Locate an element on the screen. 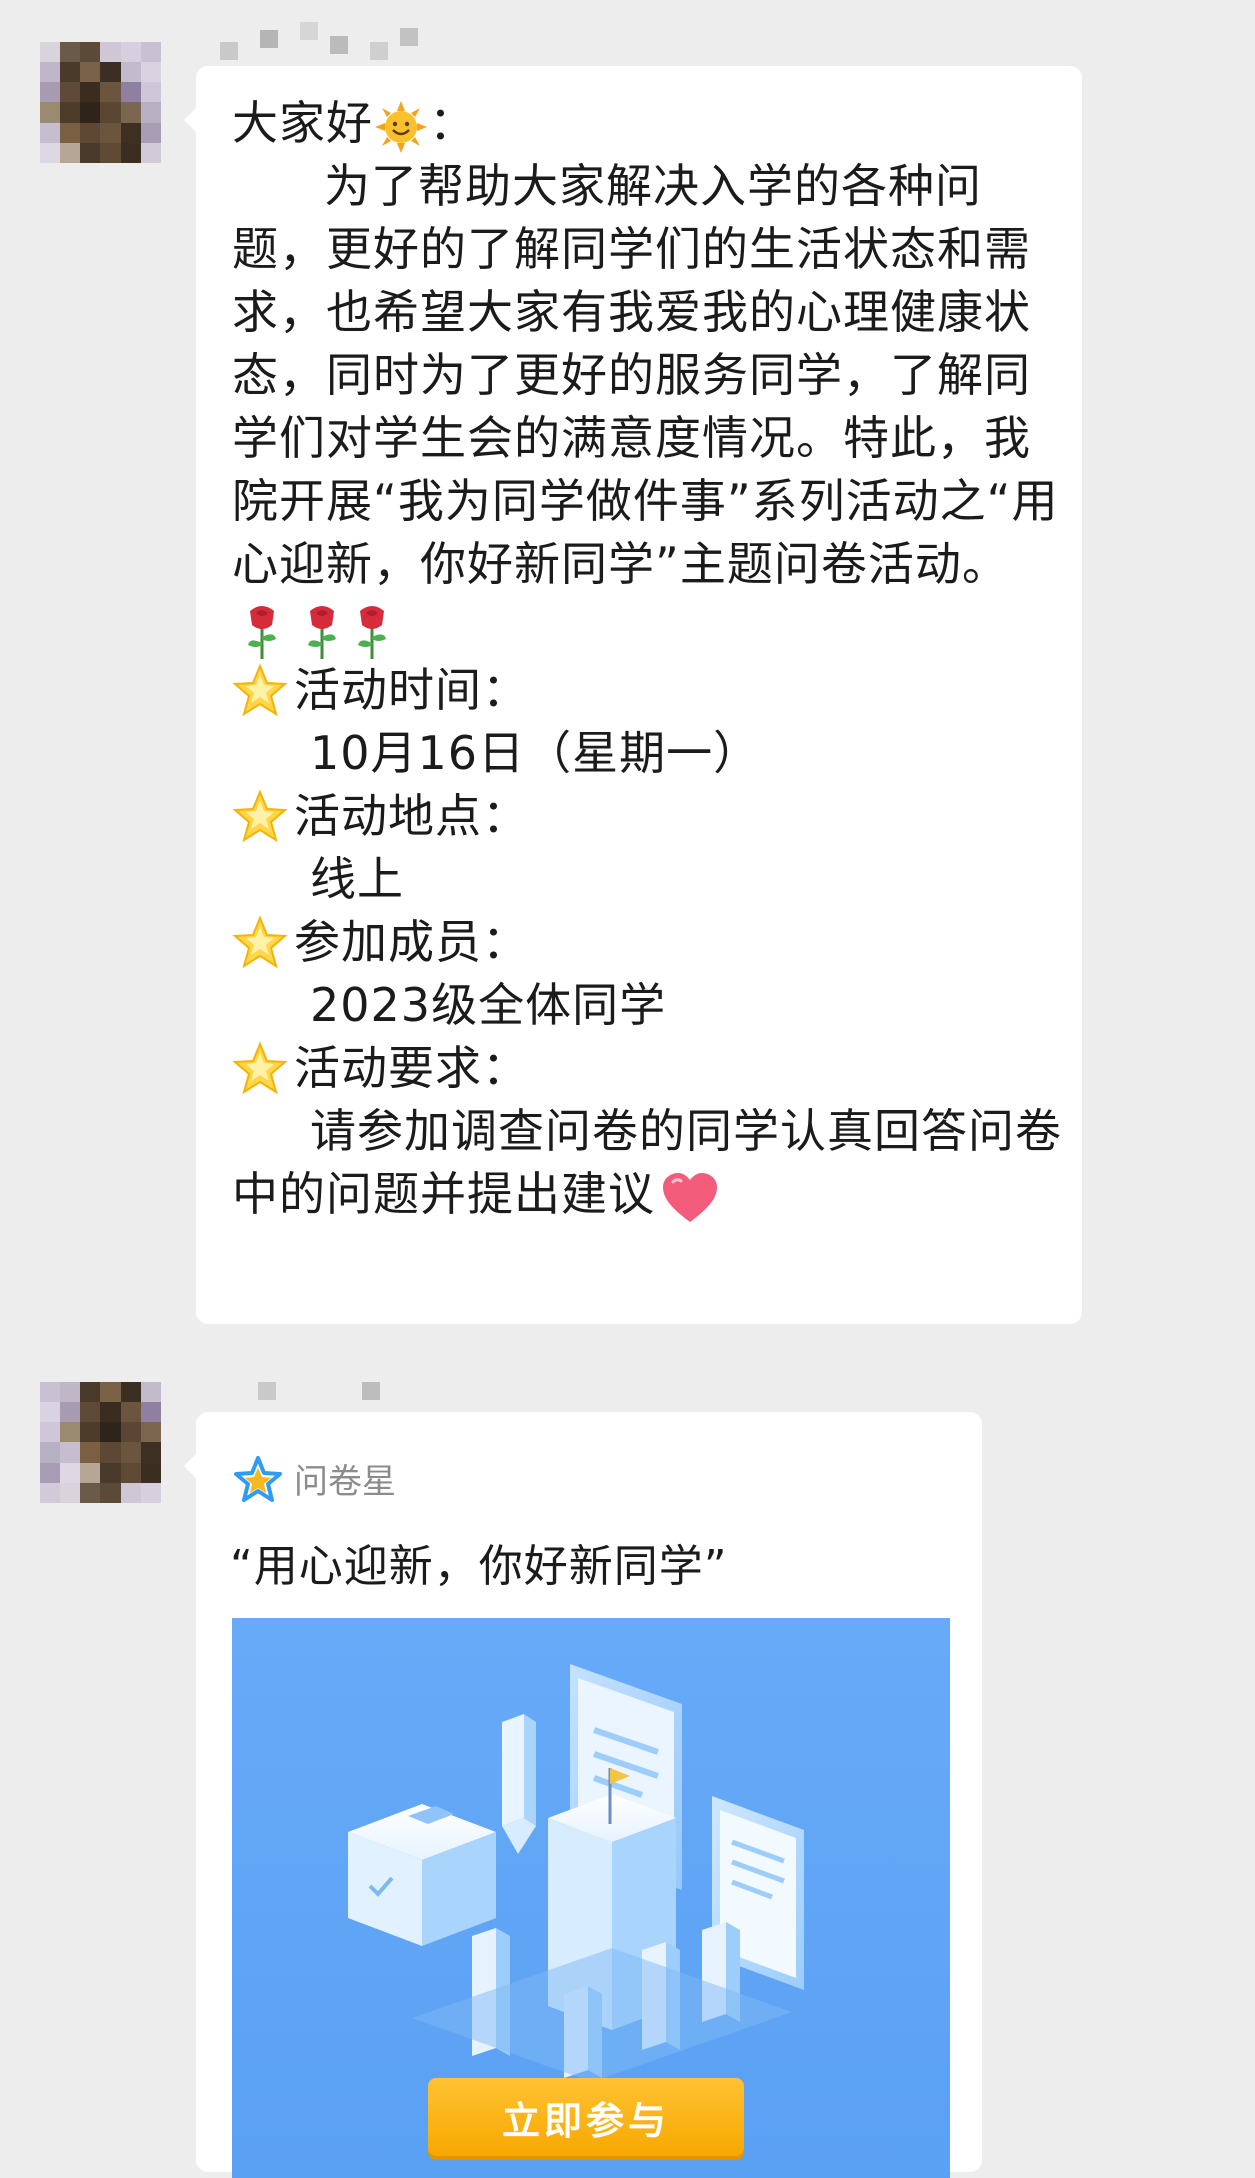 The height and width of the screenshot is (2178, 1255). greeting-text: 大家好 is located at coordinates (302, 123).